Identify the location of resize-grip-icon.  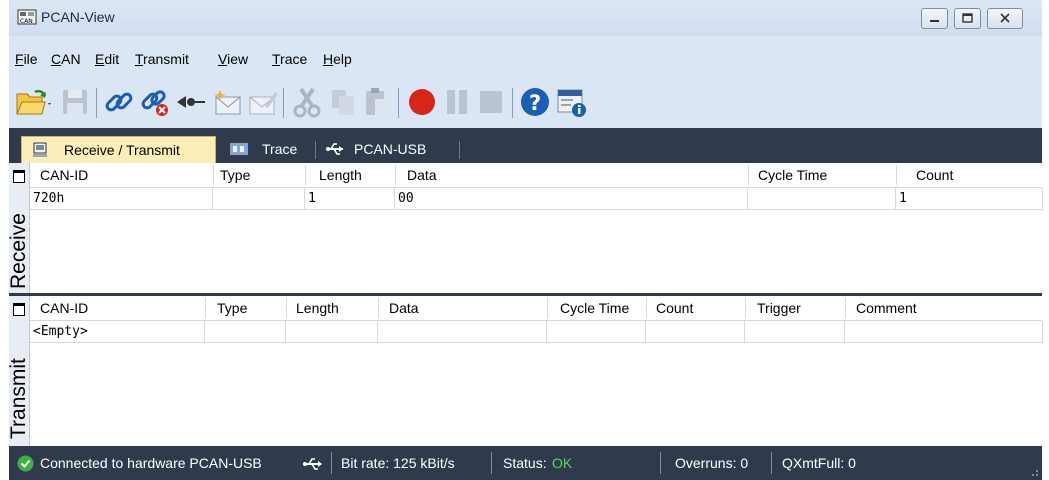
(1034, 472).